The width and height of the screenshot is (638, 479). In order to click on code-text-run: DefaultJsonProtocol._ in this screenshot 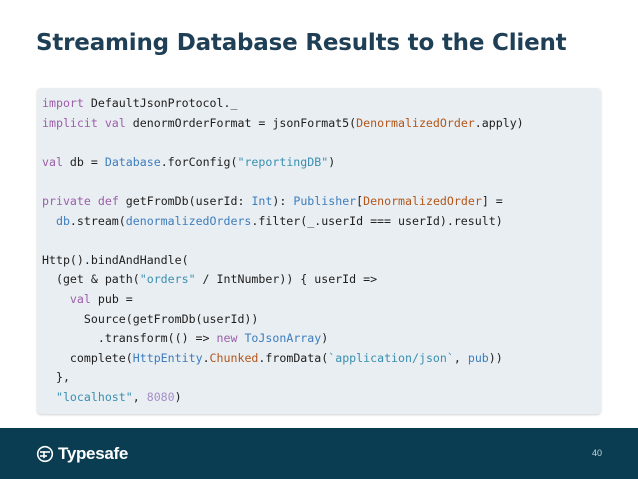, I will do `click(160, 103)`.